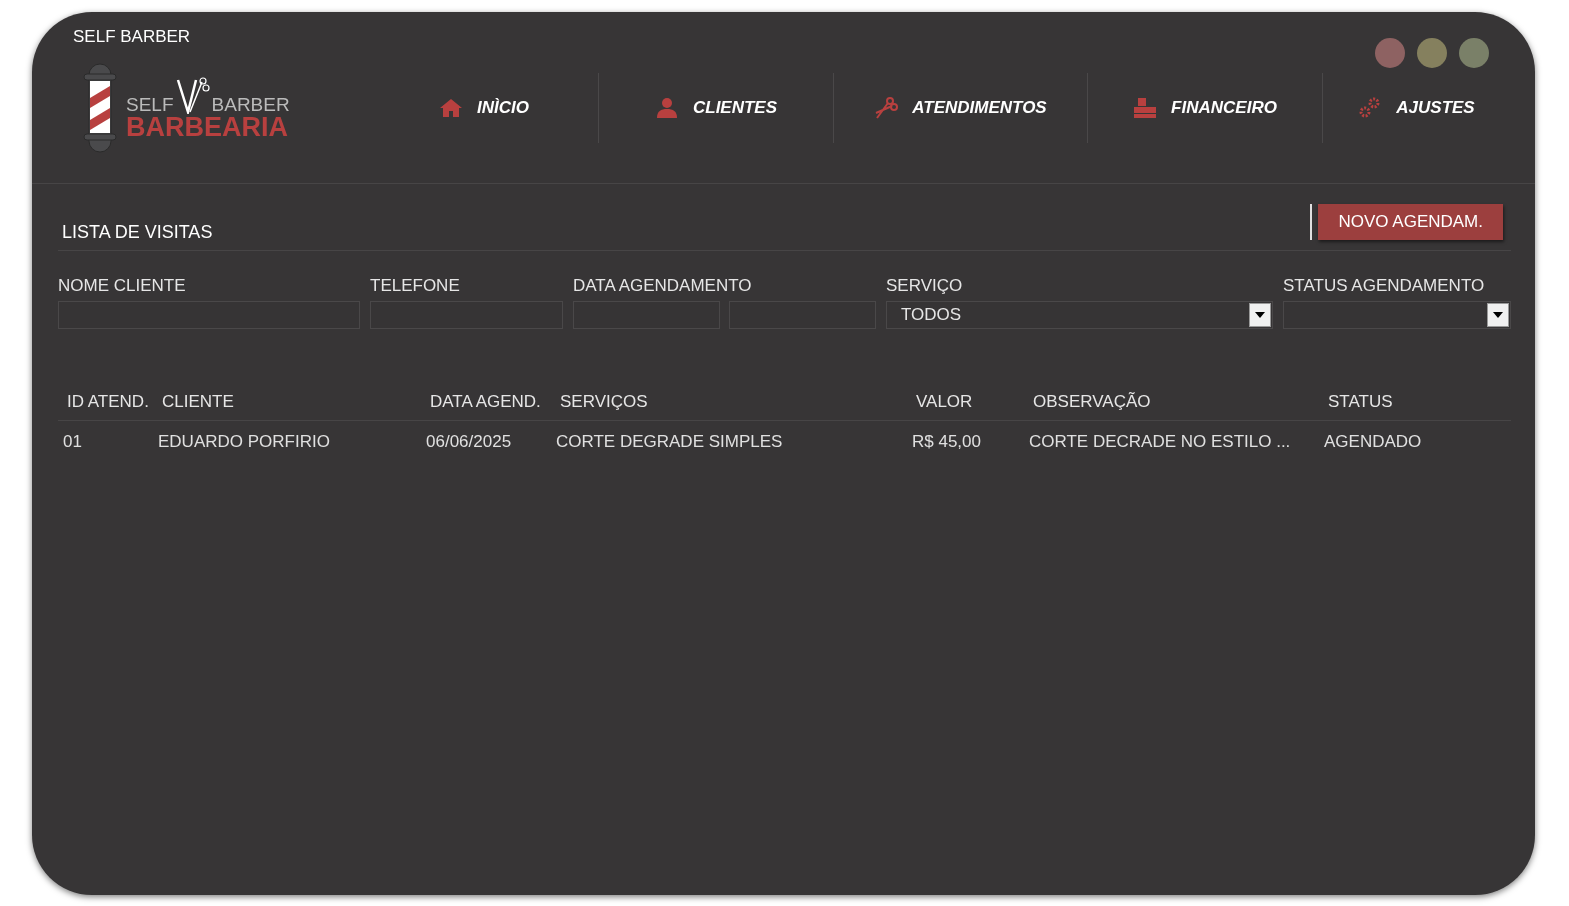 This screenshot has height=906, width=1569. I want to click on section-title: LISTA DE VISITAS, so click(137, 232).